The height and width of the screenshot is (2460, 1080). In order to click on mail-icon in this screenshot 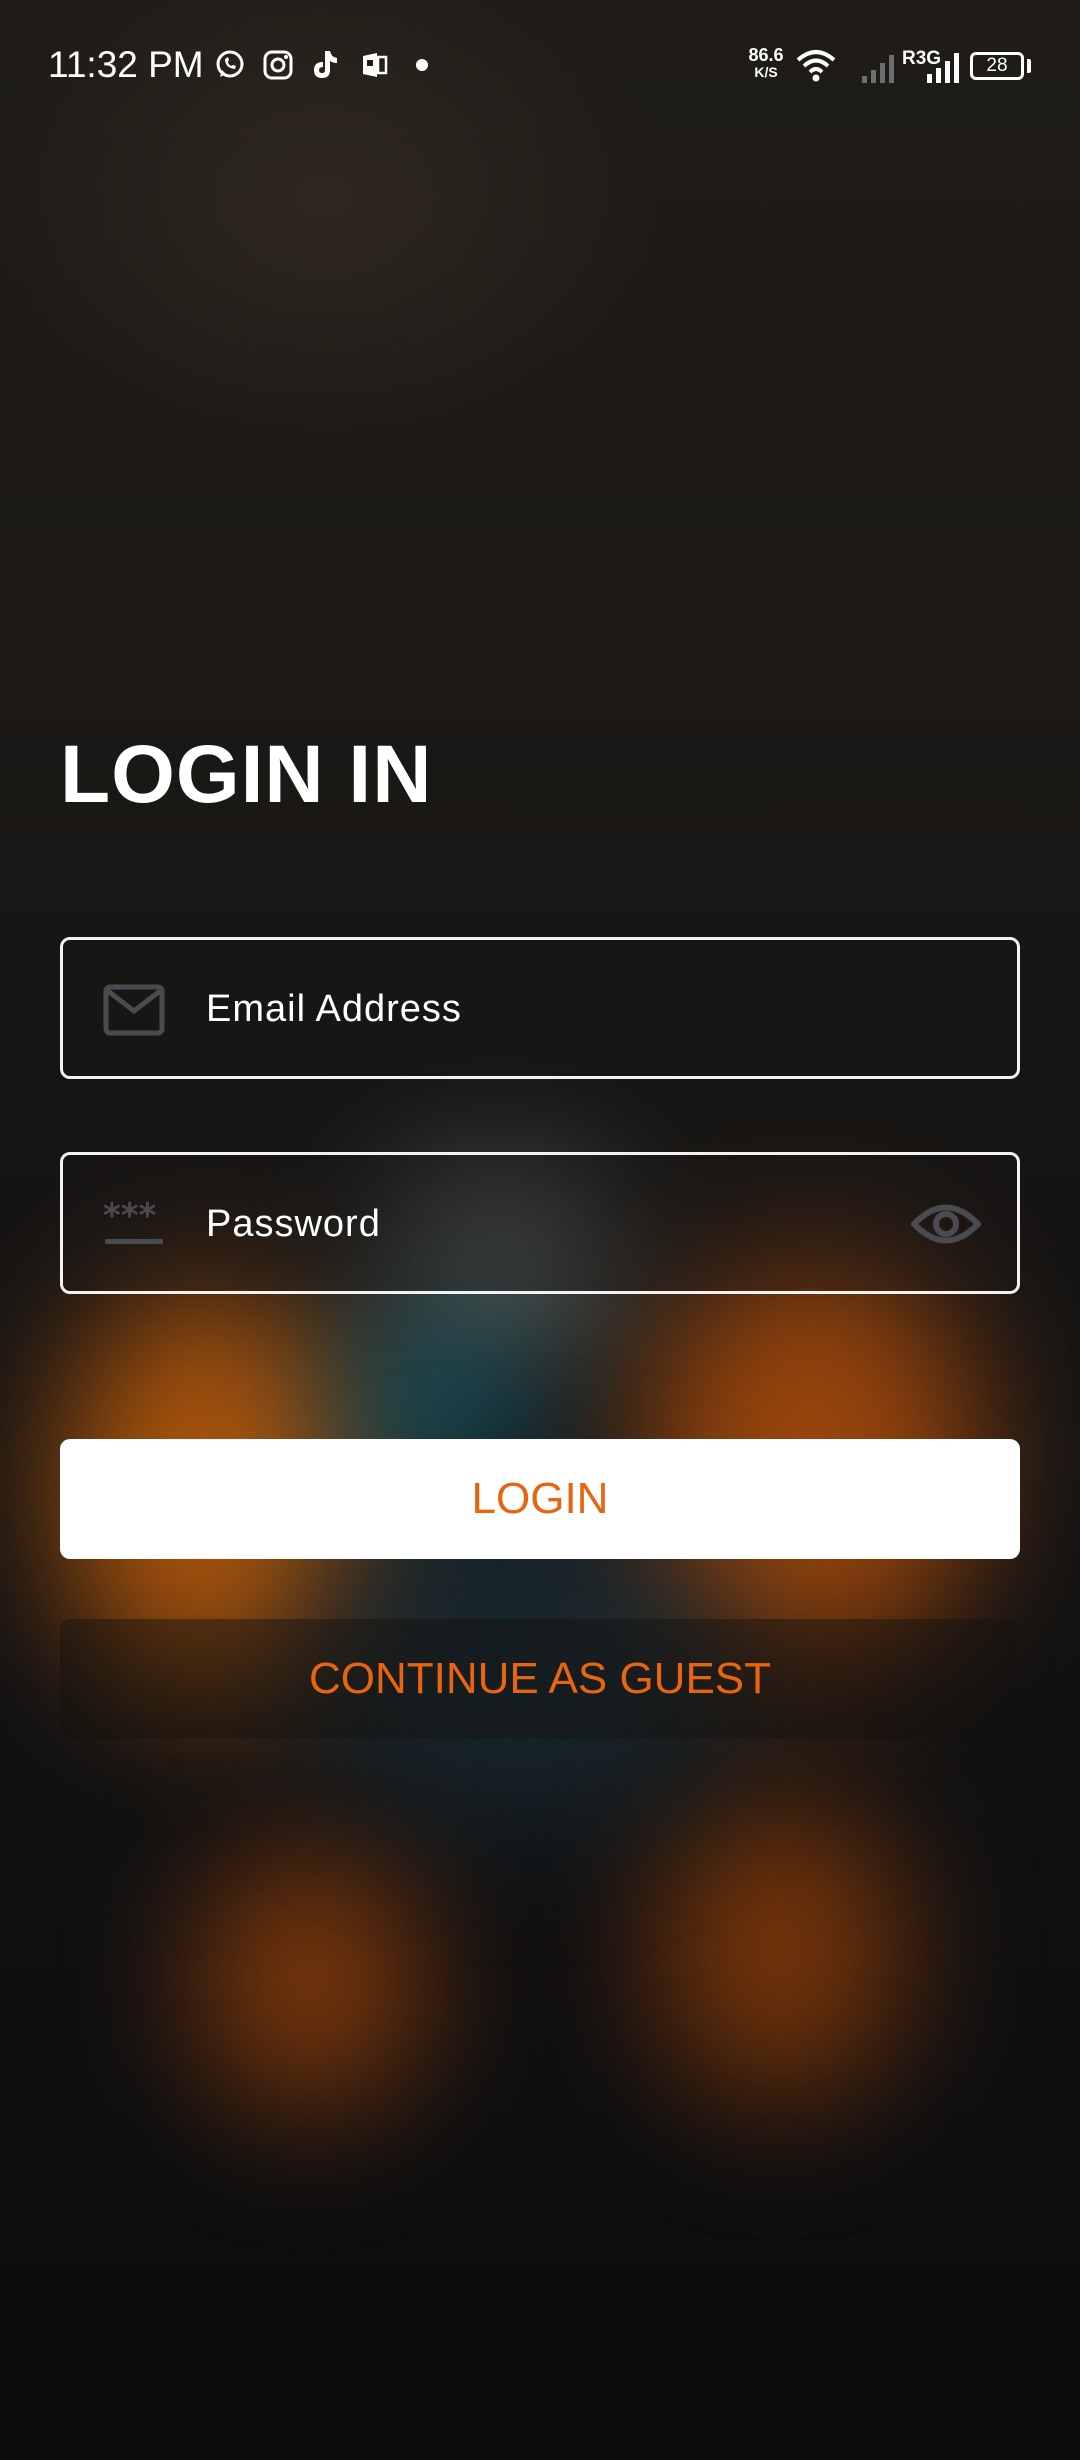, I will do `click(134, 1010)`.